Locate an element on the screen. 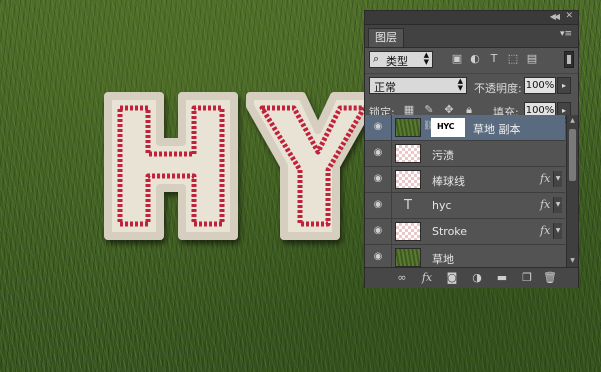 The width and height of the screenshot is (601, 372). scroll-up-icon: ▲ is located at coordinates (572, 121).